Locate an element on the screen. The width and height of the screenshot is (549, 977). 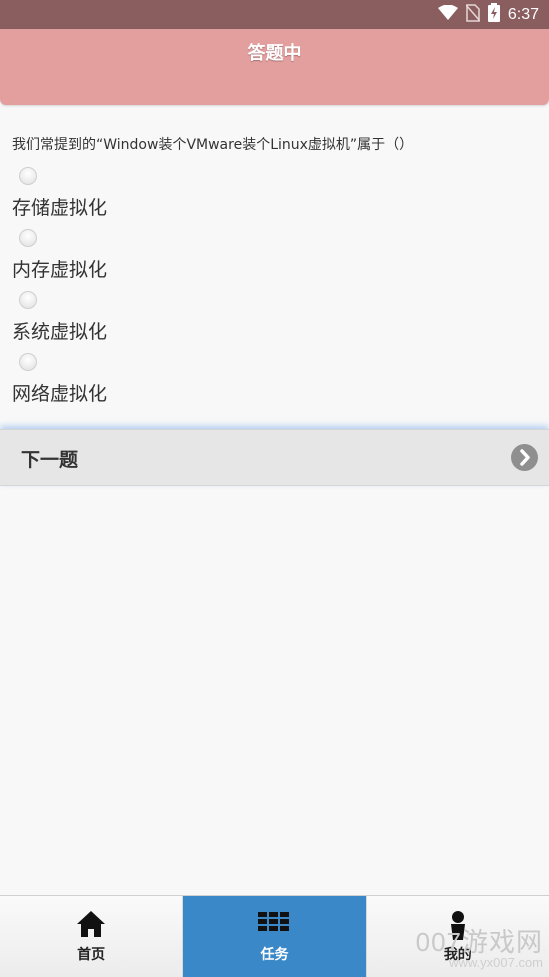
option-label: 系统虚拟化 is located at coordinates (60, 332).